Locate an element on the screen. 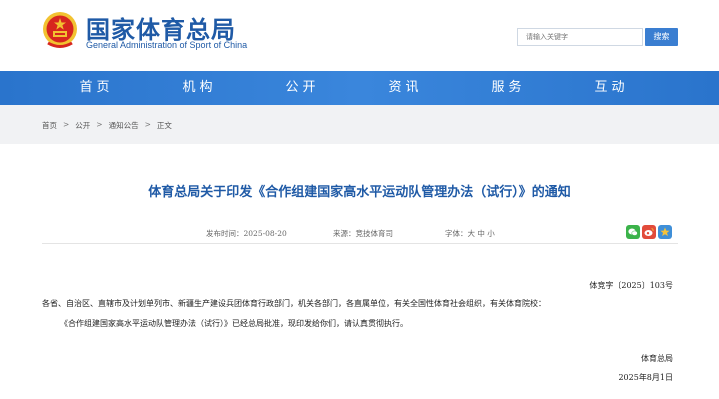  breadcrumb-current: 正文 is located at coordinates (164, 125).